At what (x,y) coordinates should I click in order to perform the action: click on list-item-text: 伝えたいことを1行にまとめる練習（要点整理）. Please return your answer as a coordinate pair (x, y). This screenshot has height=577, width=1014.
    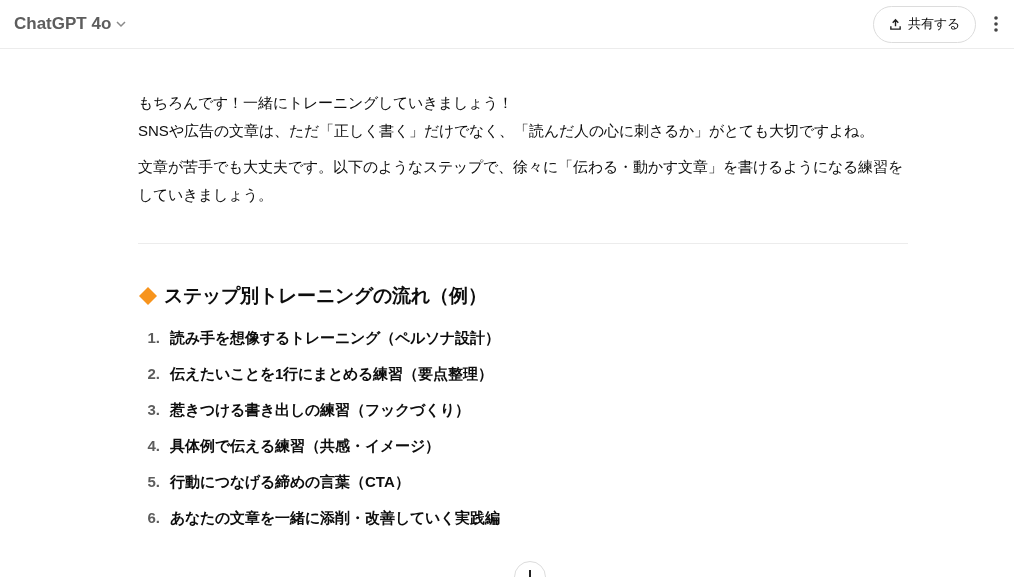
    Looking at the image, I should click on (332, 374).